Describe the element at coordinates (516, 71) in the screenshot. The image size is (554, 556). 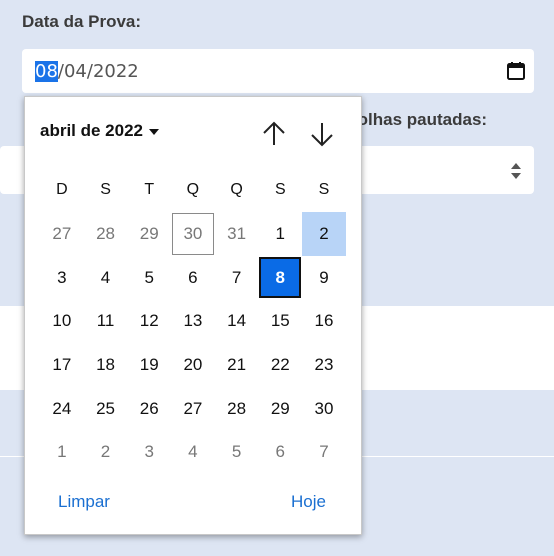
I see `calendar-icon` at that location.